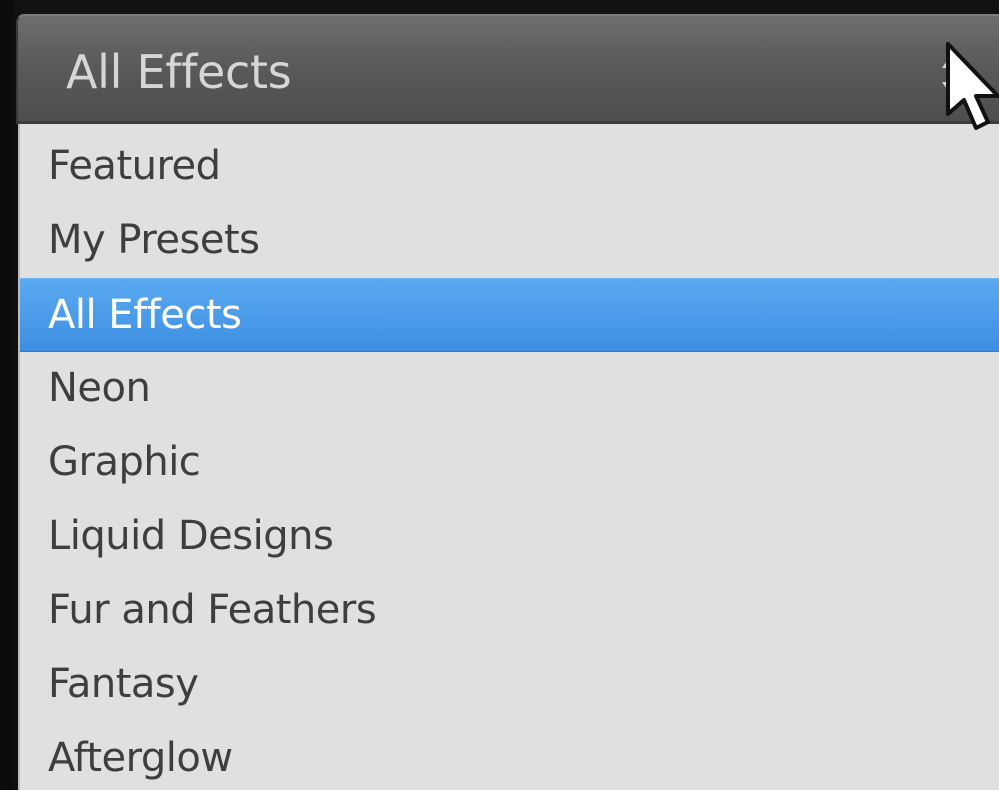  Describe the element at coordinates (140, 758) in the screenshot. I see `menu-item-label: Afterglow` at that location.